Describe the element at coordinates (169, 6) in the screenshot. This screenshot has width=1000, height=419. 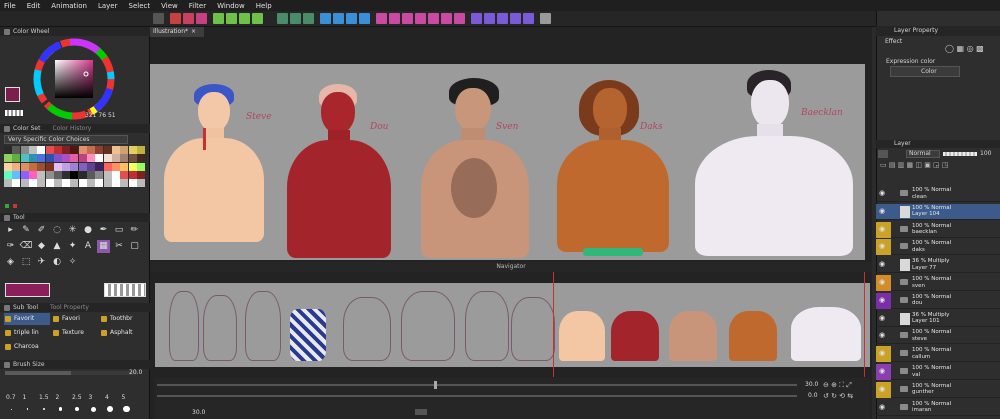
I see `menu-view: View` at that location.